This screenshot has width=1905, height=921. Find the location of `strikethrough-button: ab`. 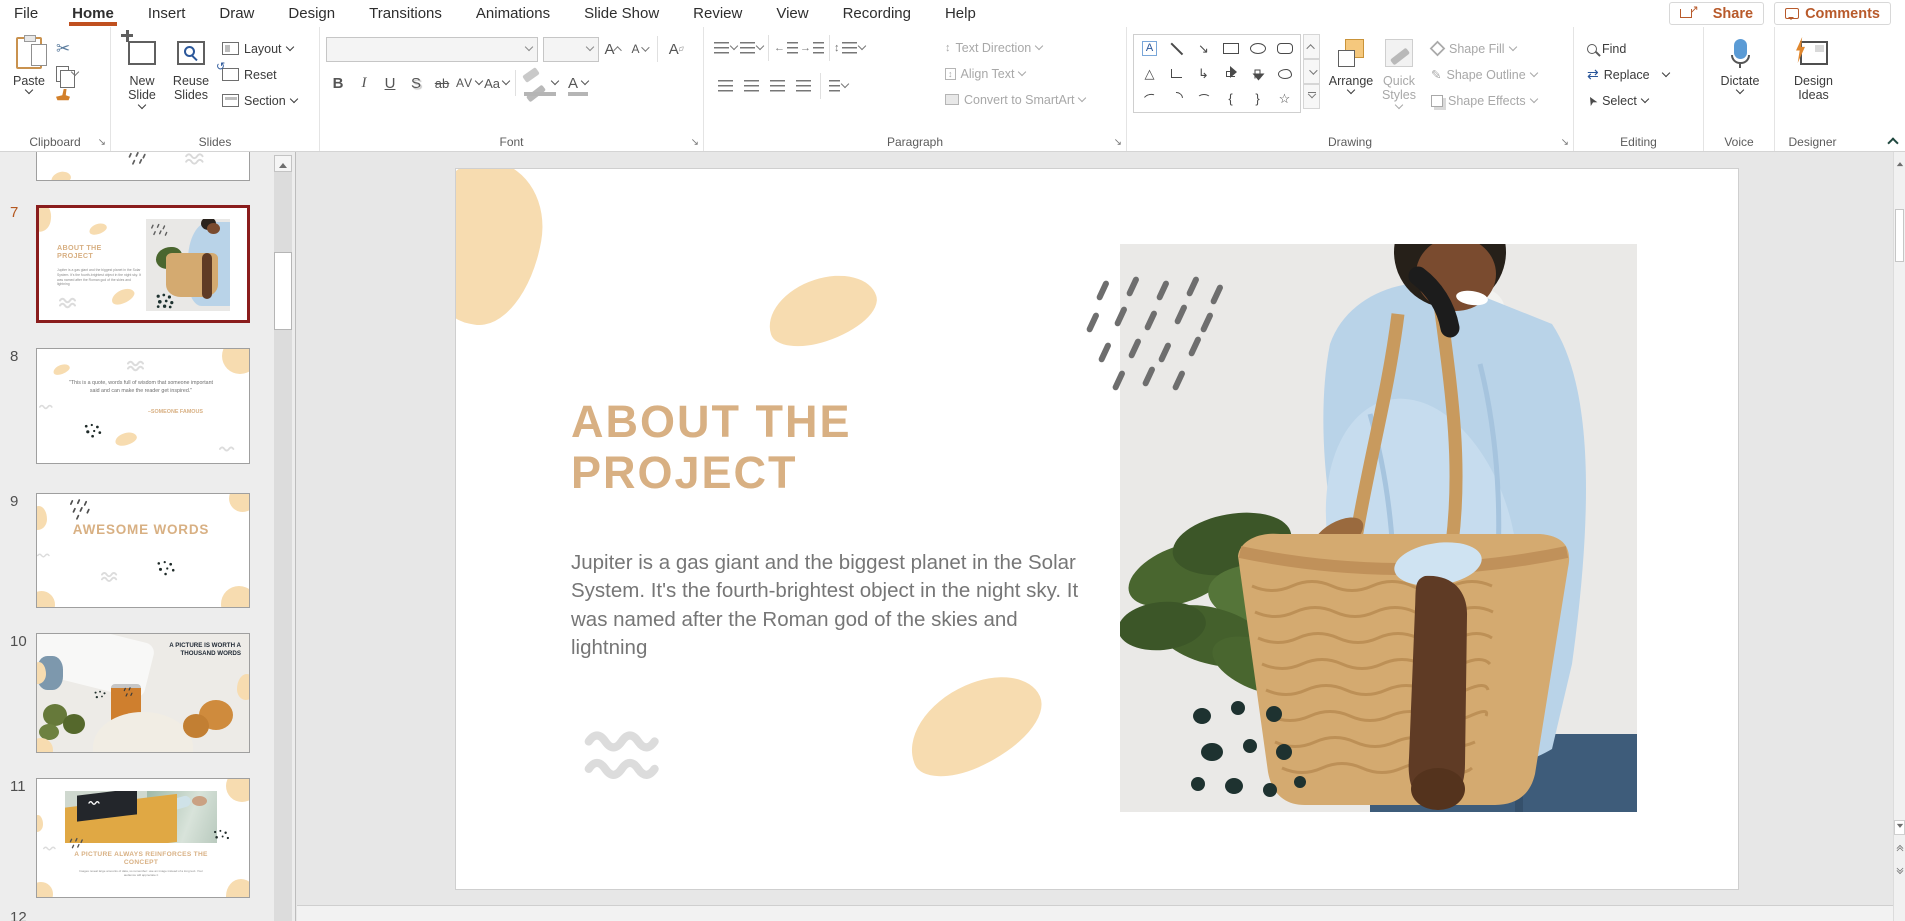

strikethrough-button: ab is located at coordinates (442, 83).